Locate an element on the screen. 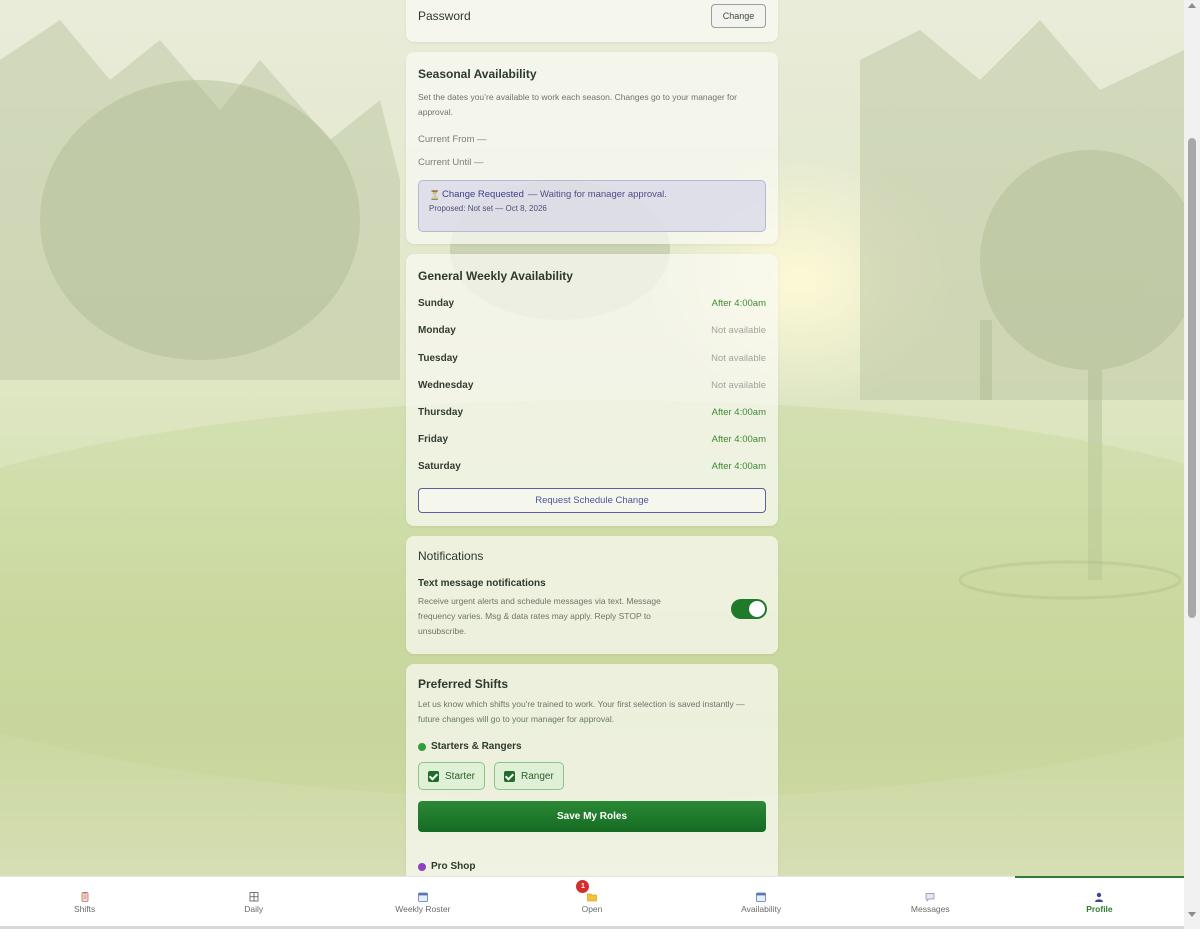 Image resolution: width=1200 pixels, height=929 pixels. nav-availability: Availability is located at coordinates (761, 901).